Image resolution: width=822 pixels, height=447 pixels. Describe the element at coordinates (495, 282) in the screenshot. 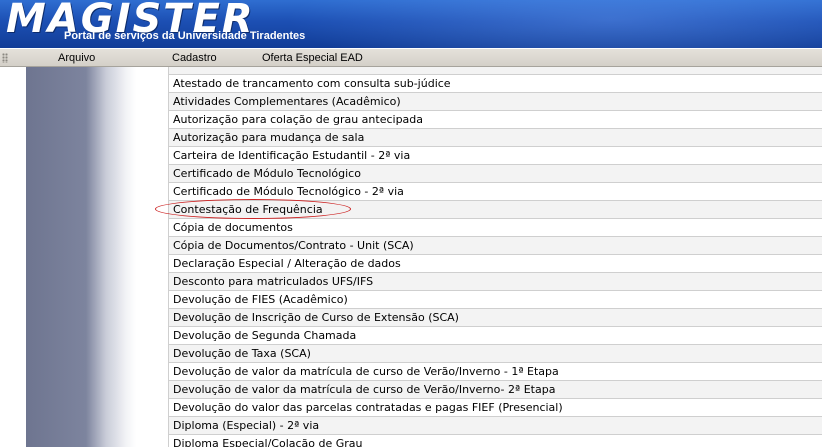

I see `list-item: Desconto para matriculados UFS/IFS` at that location.